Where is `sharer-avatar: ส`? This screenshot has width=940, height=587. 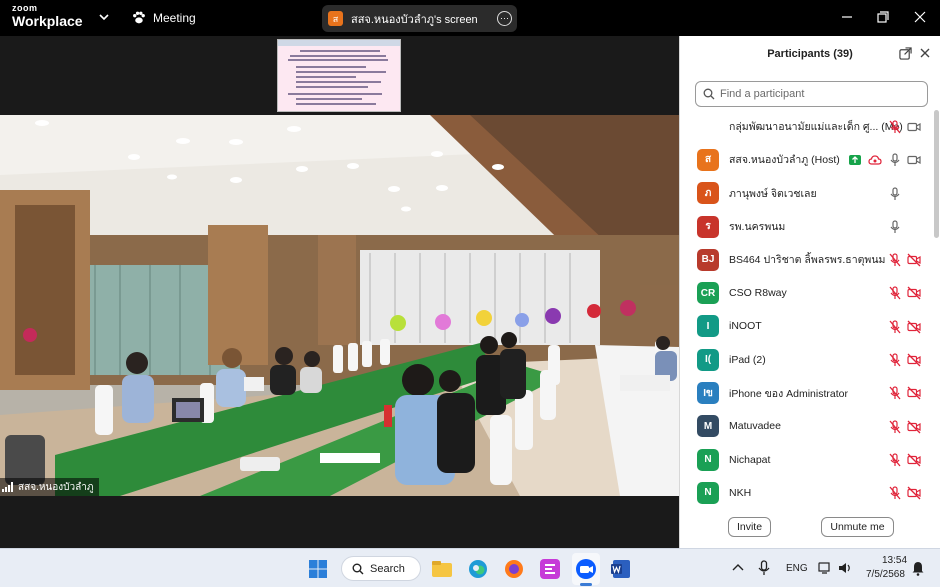
sharer-avatar: ส is located at coordinates (335, 18).